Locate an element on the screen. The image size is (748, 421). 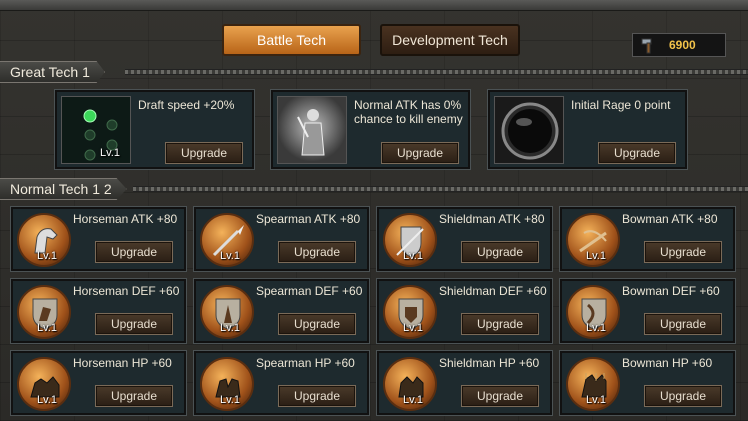
draft-speed-icon: Lv.1 is located at coordinates (96, 130).